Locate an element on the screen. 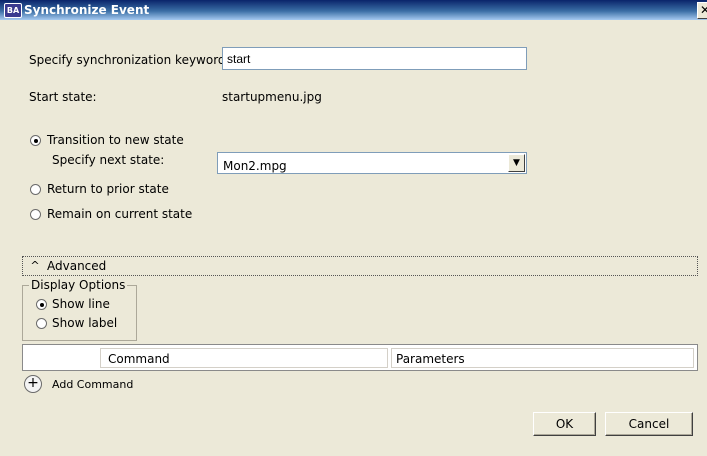  start-state-label: Start state: is located at coordinates (63, 97).